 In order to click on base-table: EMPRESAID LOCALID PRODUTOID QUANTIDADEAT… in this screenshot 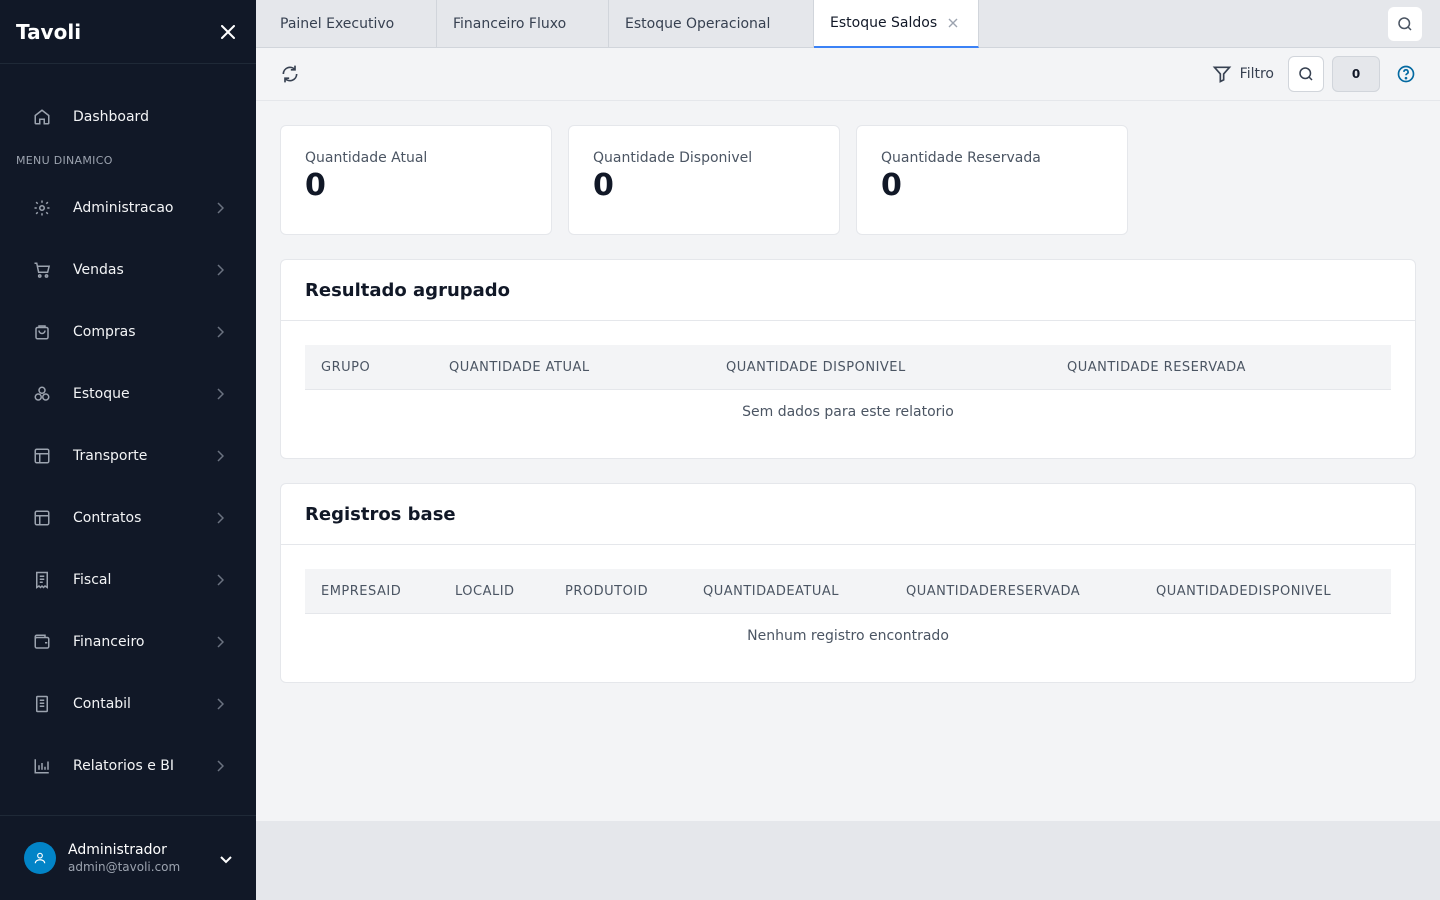, I will do `click(848, 613)`.